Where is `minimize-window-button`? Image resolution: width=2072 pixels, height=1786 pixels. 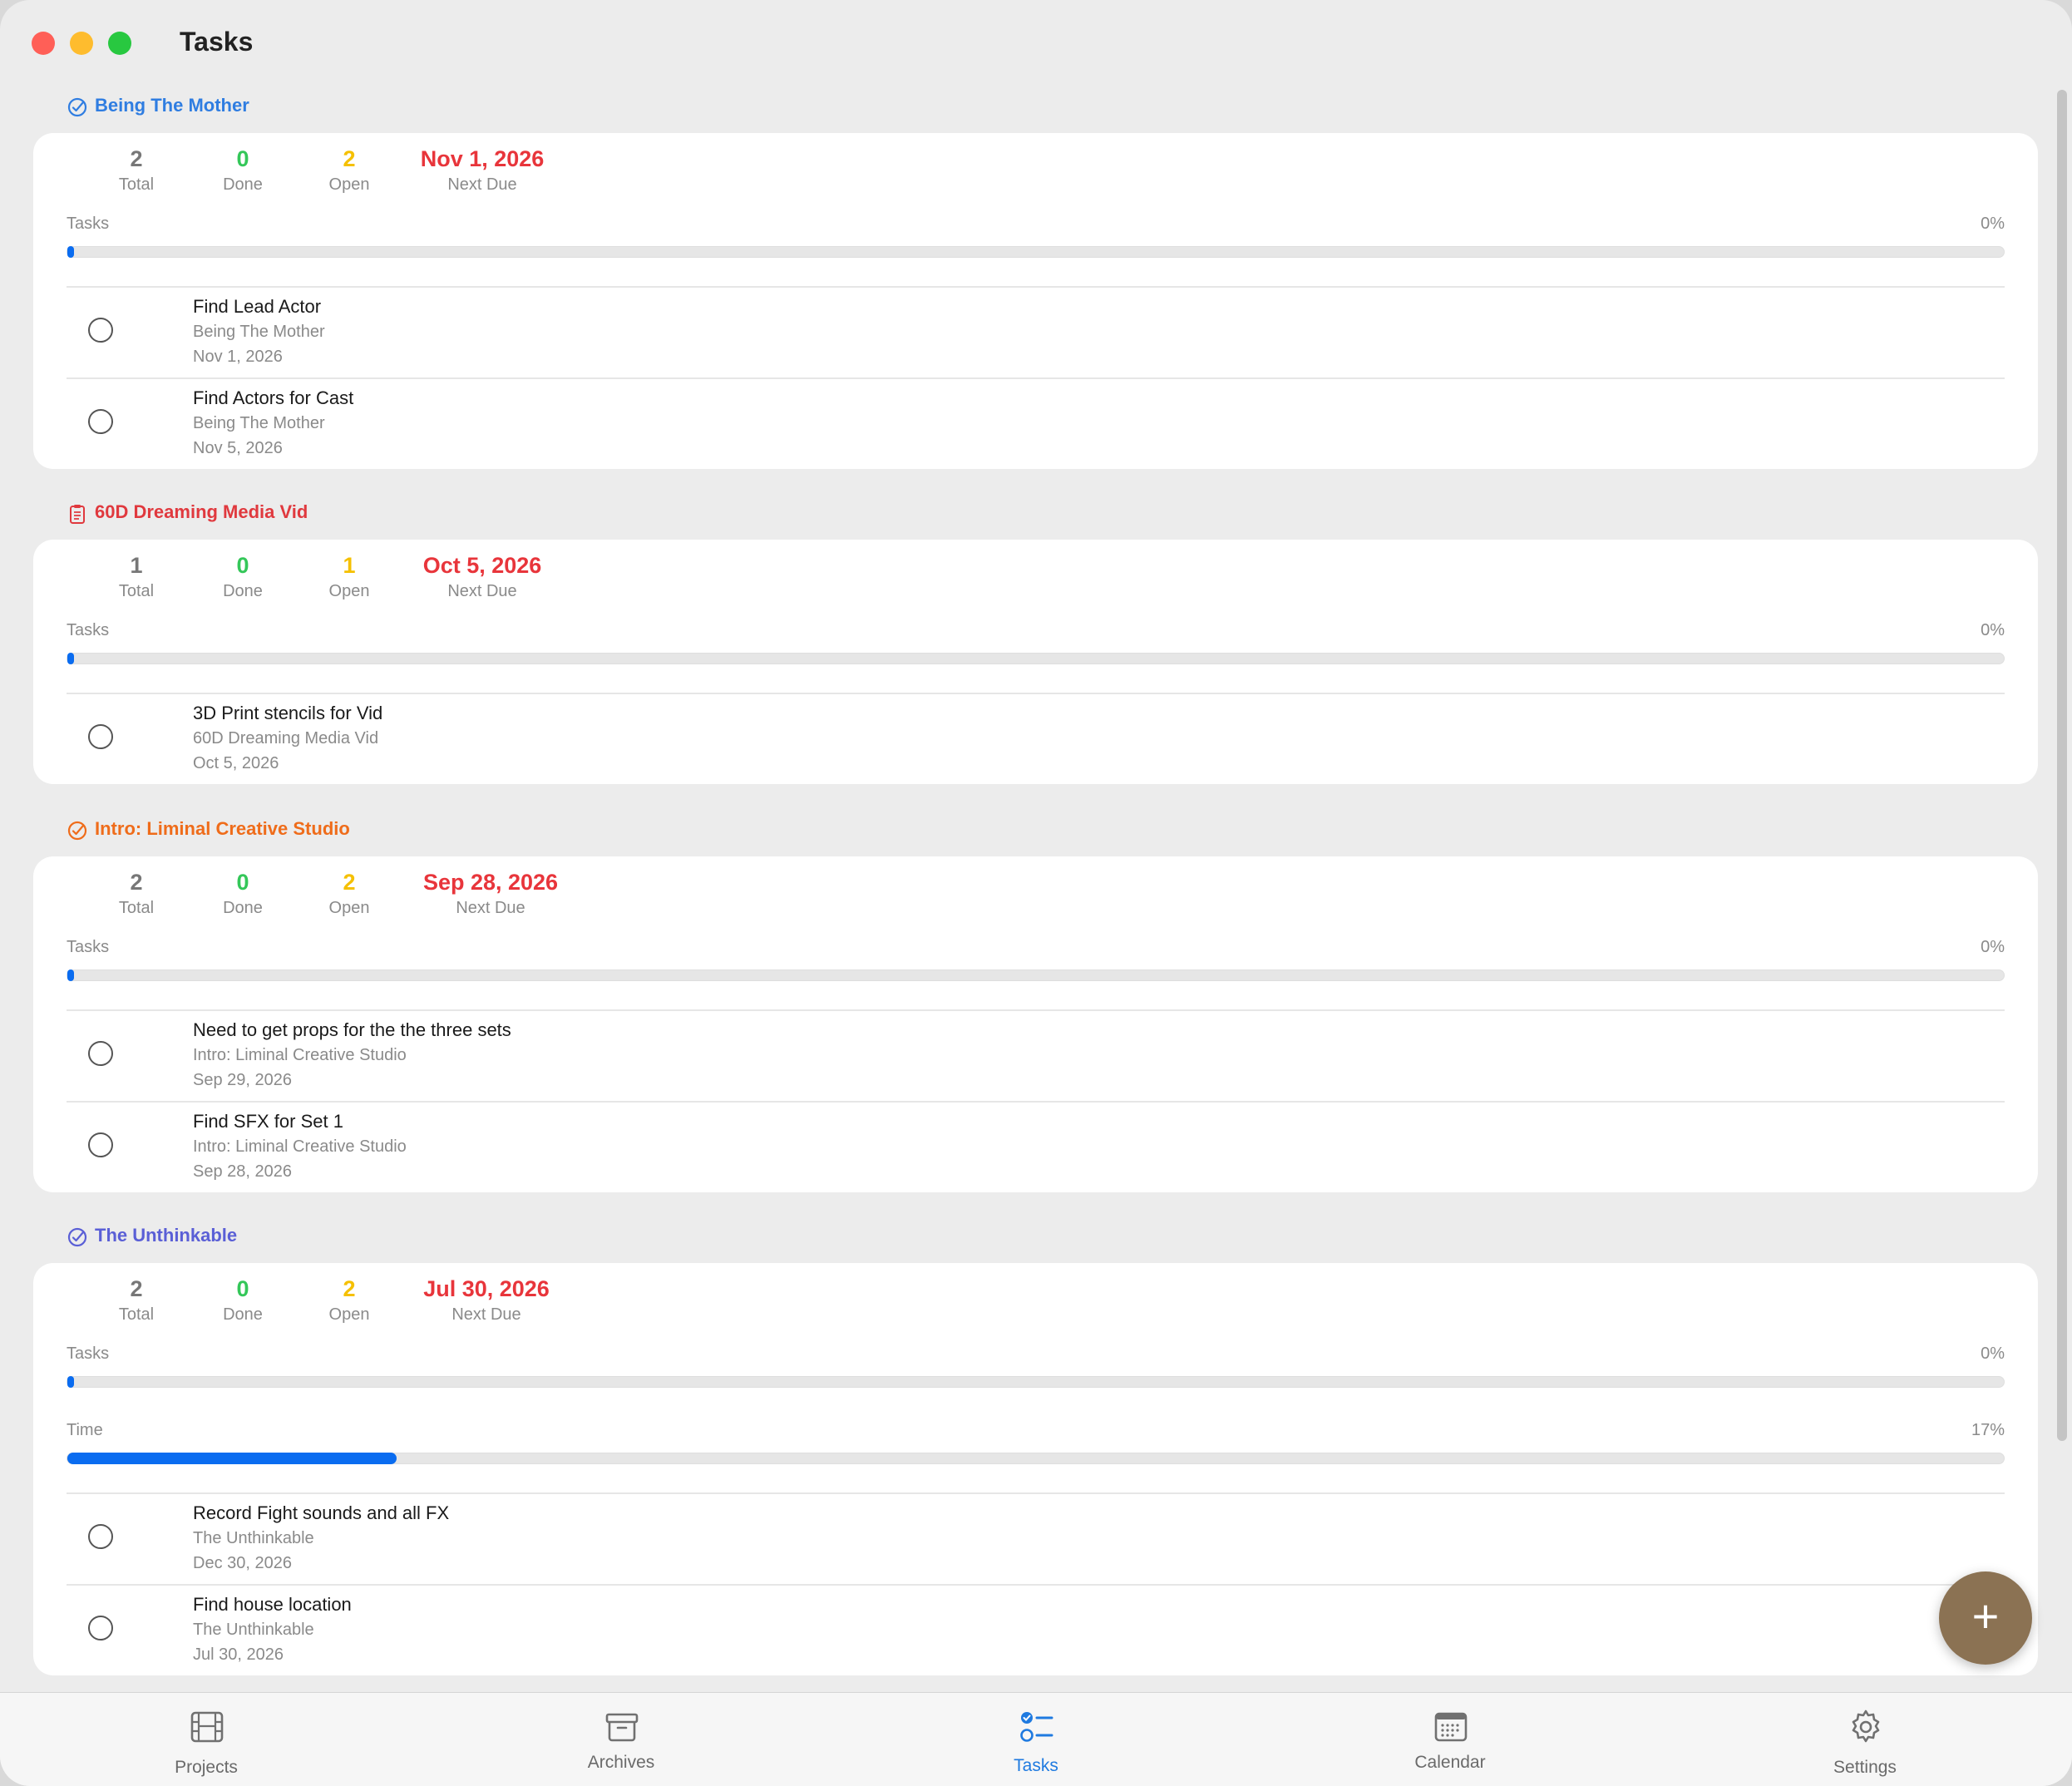
minimize-window-button is located at coordinates (81, 43).